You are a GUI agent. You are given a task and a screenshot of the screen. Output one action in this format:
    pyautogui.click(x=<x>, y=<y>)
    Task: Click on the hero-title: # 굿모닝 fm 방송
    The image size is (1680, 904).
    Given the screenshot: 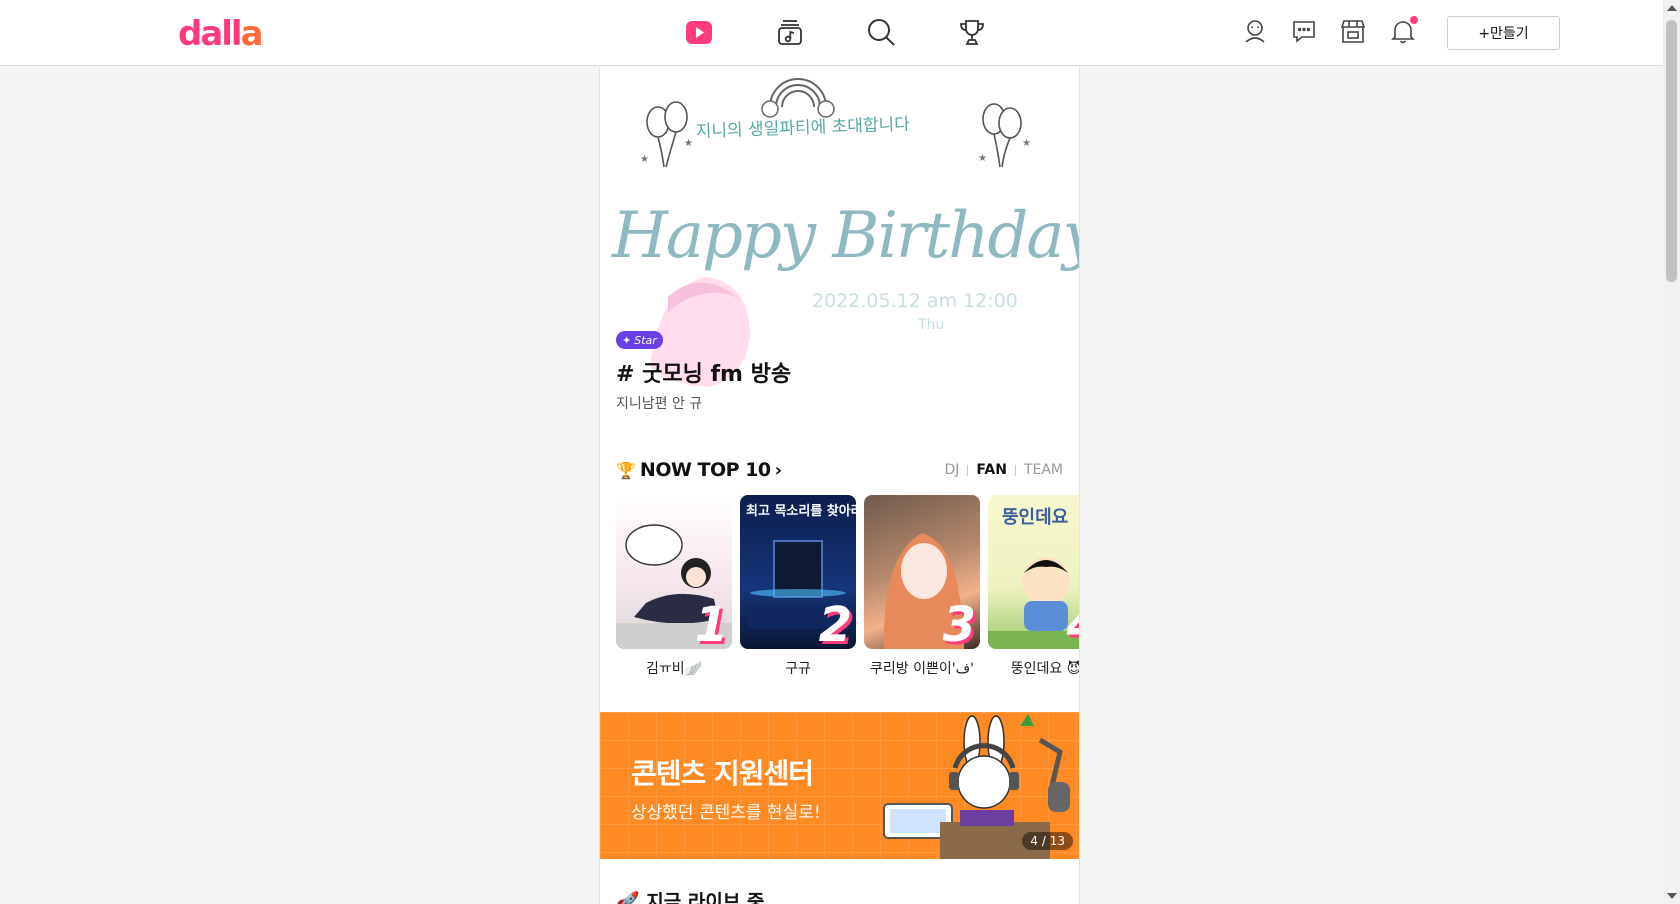 What is the action you would take?
    pyautogui.click(x=704, y=374)
    